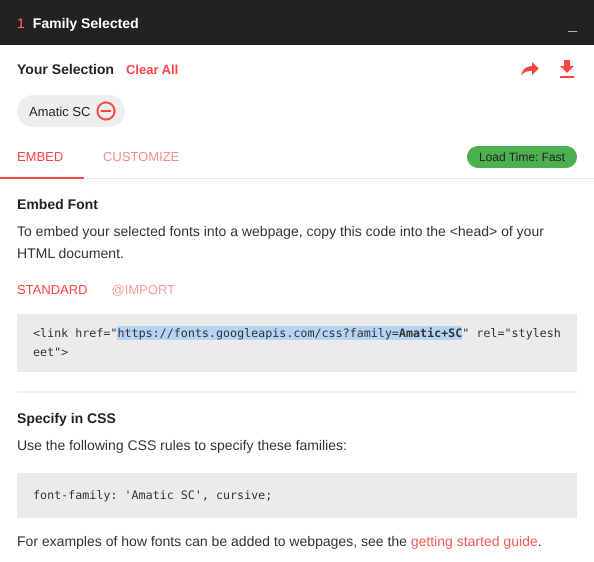  Describe the element at coordinates (280, 541) in the screenshot. I see `footer-text: For examples of how fonts can be added to webpages, see the getting started guide.` at that location.